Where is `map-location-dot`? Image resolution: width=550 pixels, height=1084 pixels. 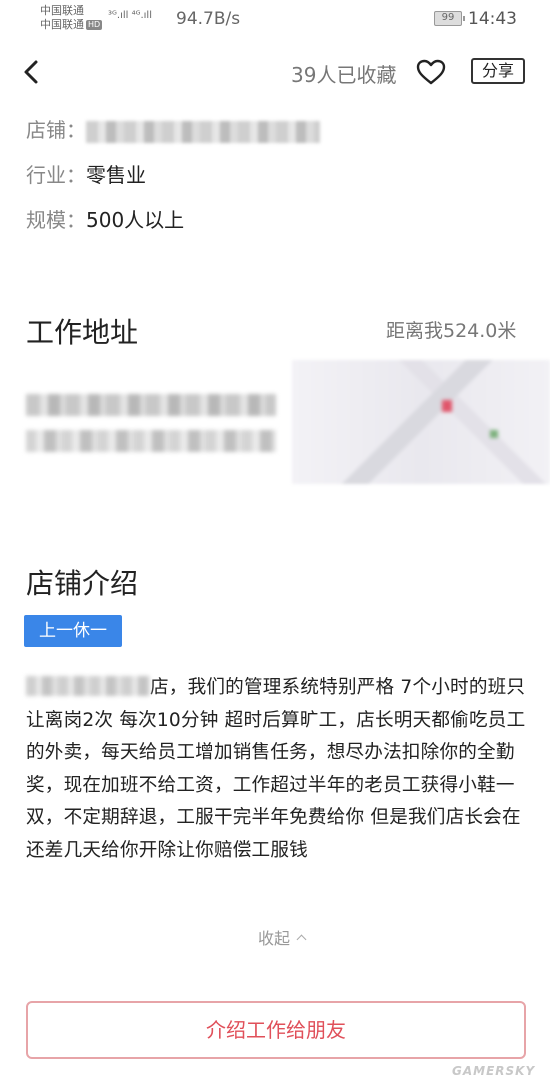 map-location-dot is located at coordinates (494, 434).